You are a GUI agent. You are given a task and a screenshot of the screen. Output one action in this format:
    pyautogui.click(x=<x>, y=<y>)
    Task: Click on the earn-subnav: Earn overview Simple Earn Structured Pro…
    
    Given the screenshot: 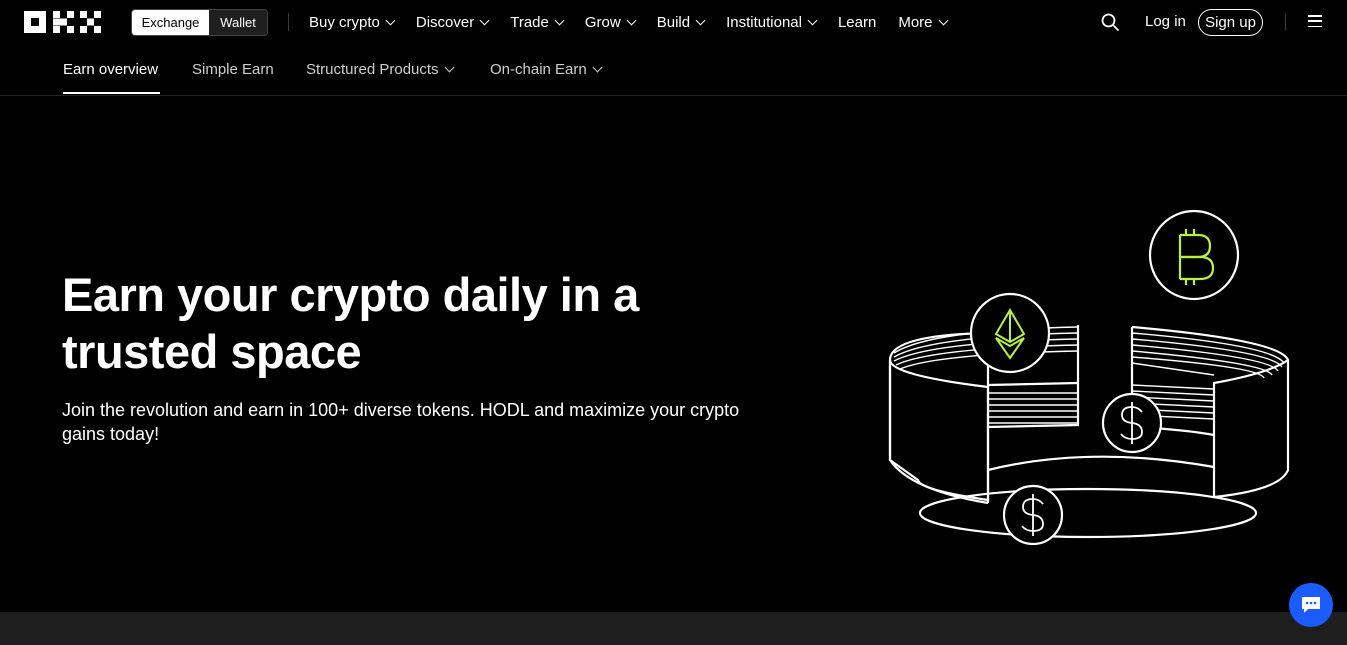 What is the action you would take?
    pyautogui.click(x=673, y=70)
    